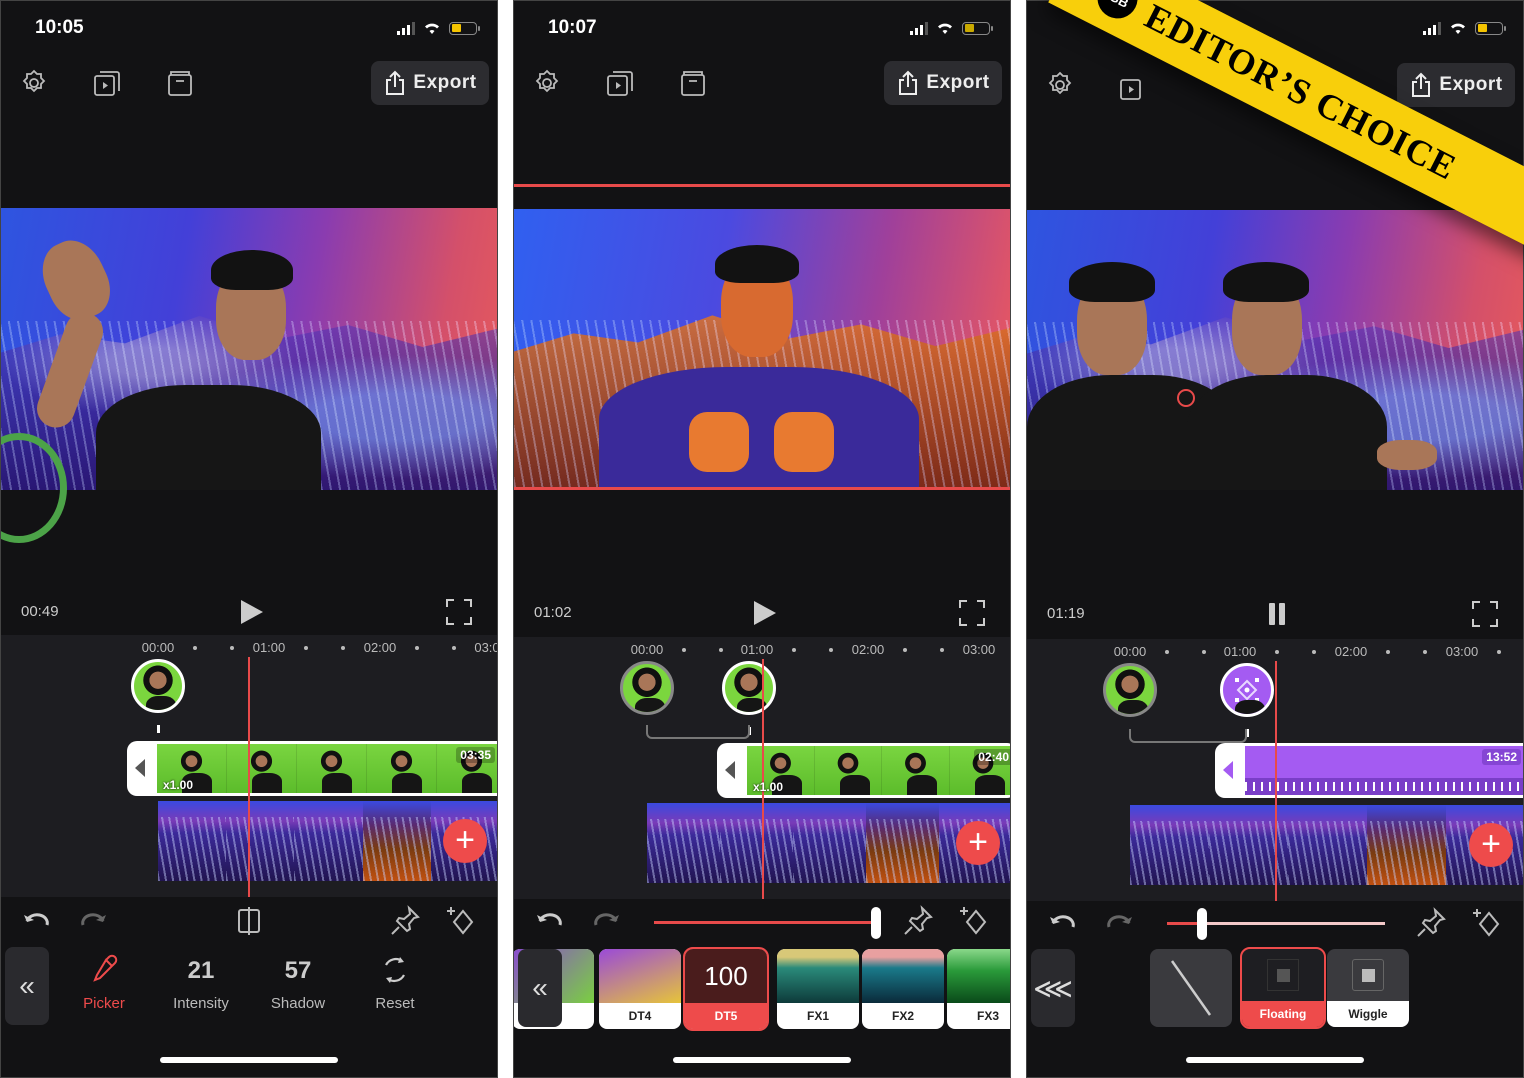  I want to click on opacity-slider, so click(767, 923).